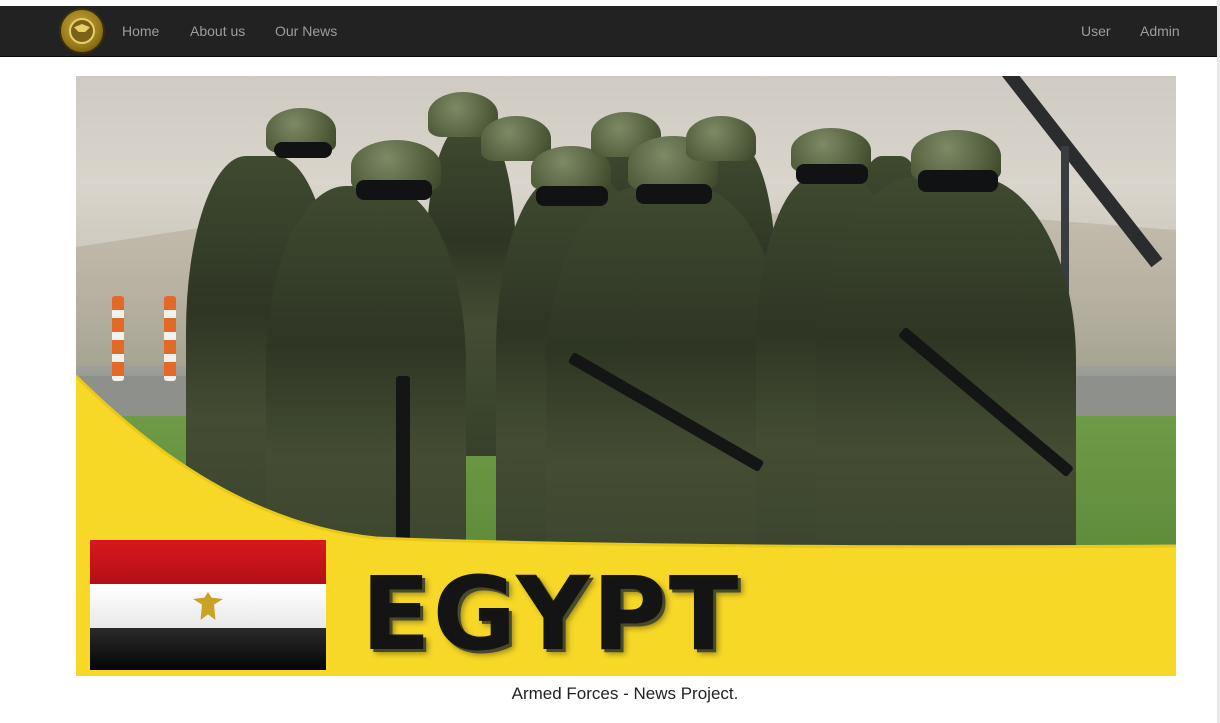 The height and width of the screenshot is (723, 1220). What do you see at coordinates (1160, 31) in the screenshot?
I see `nav-admin-link: Admin` at bounding box center [1160, 31].